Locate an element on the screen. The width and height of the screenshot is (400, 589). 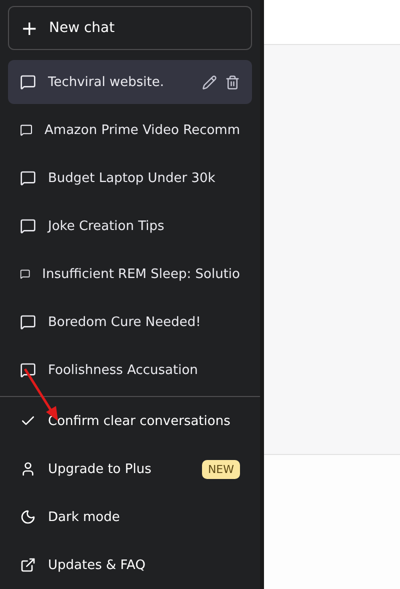
moon-icon is located at coordinates (28, 517).